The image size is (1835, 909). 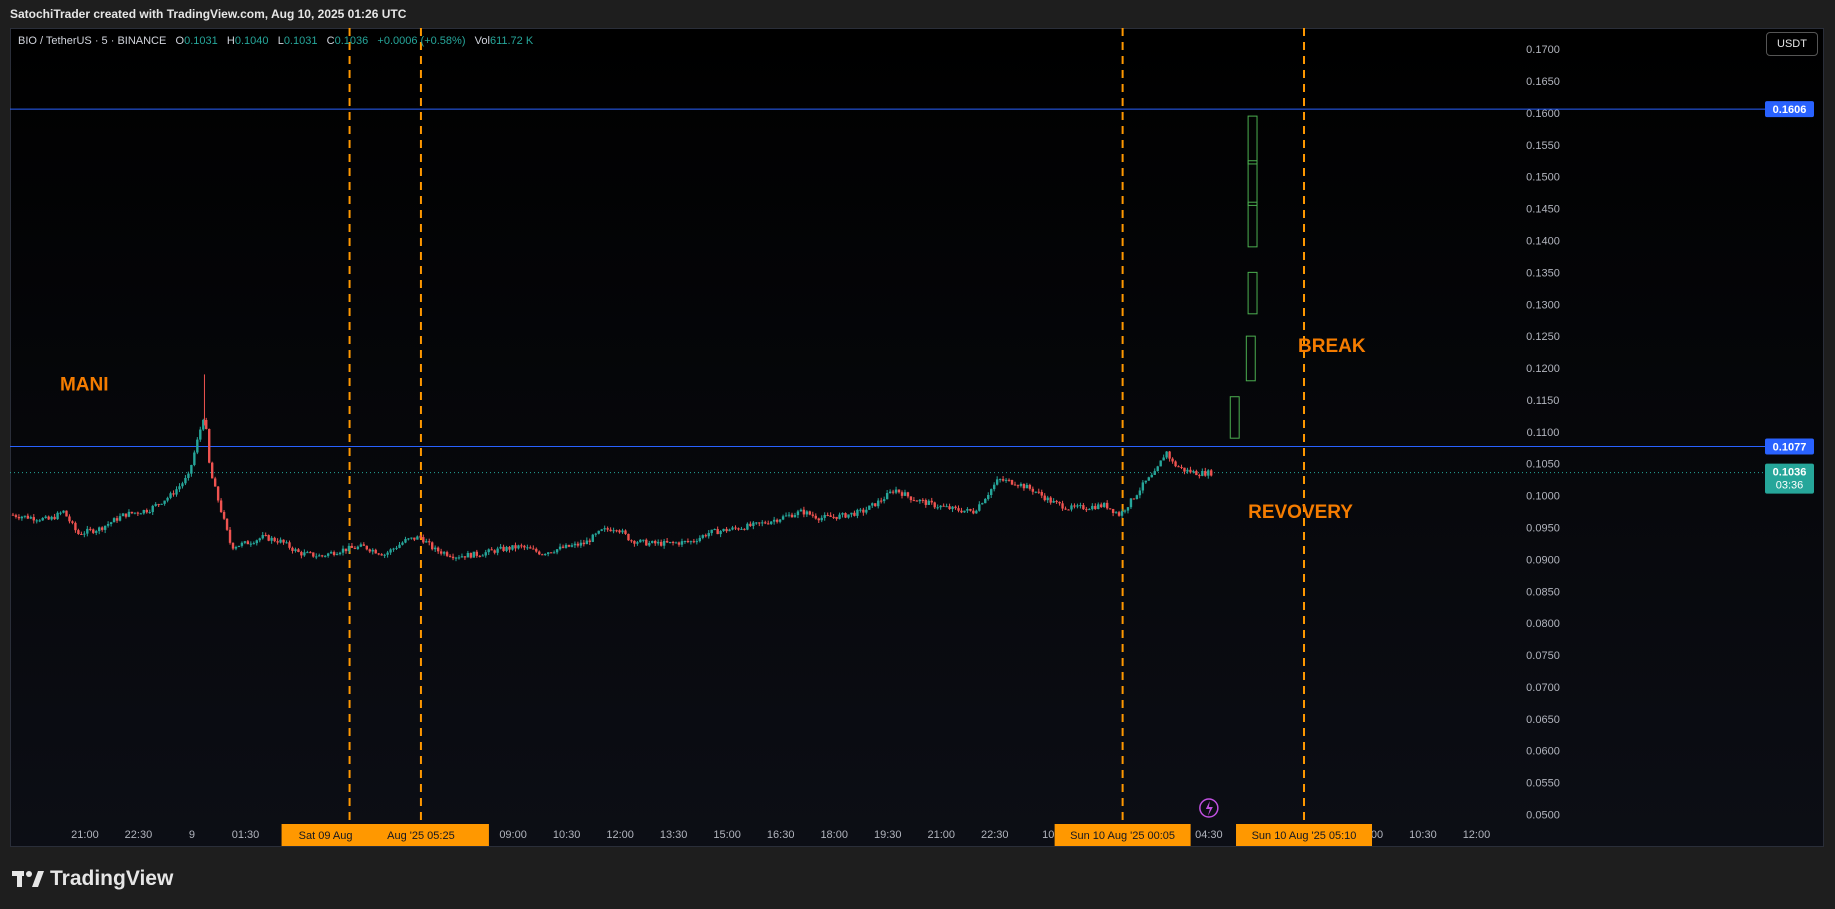 I want to click on y-tick-label: 0.1350, so click(x=1543, y=273).